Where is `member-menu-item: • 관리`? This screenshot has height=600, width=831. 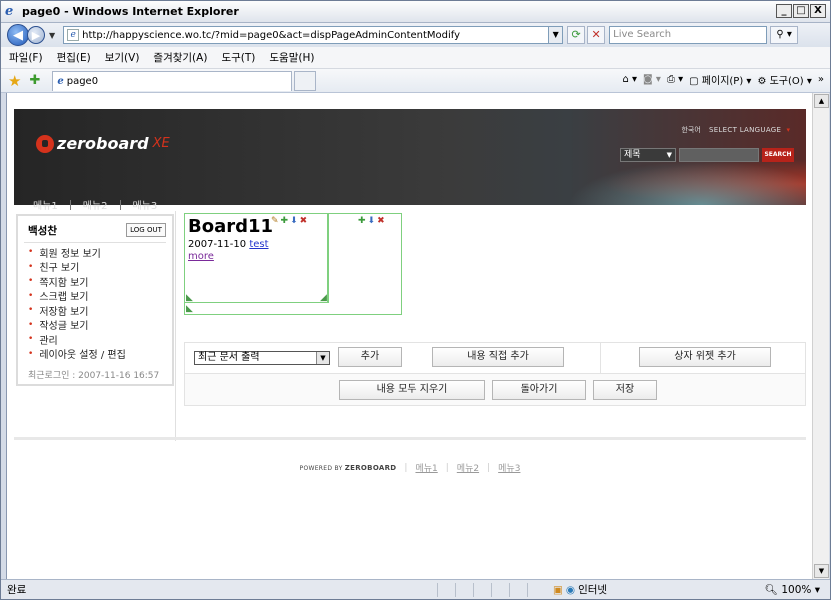 member-menu-item: • 관리 is located at coordinates (77, 339).